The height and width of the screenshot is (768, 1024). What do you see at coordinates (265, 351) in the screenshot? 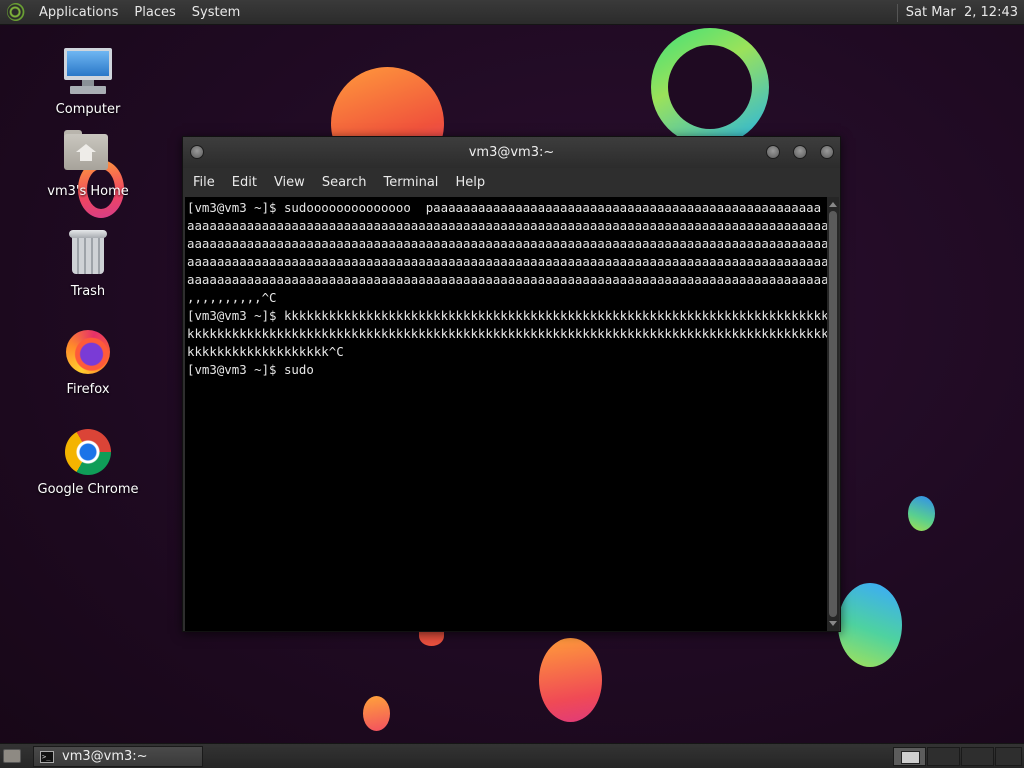
I see `terminal-line: kkkkkkkkkkkkkkkkkkk^C` at bounding box center [265, 351].